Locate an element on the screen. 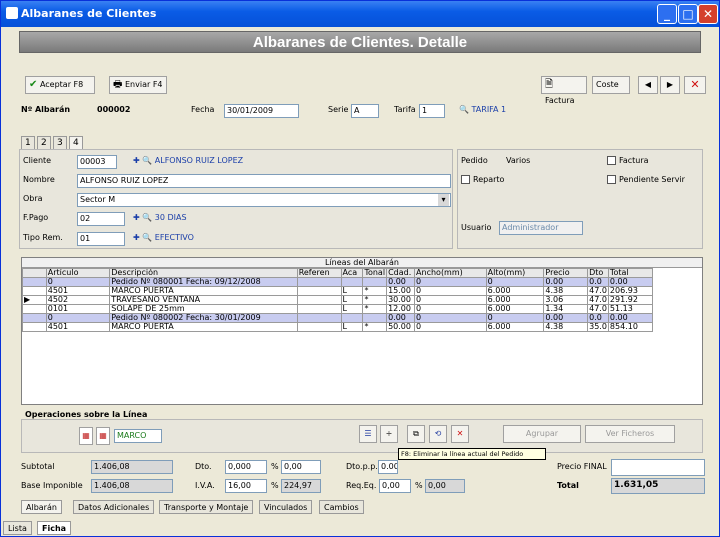 The image size is (720, 537). tarifa-name: 🔍 TARIFA 1 is located at coordinates (482, 109).